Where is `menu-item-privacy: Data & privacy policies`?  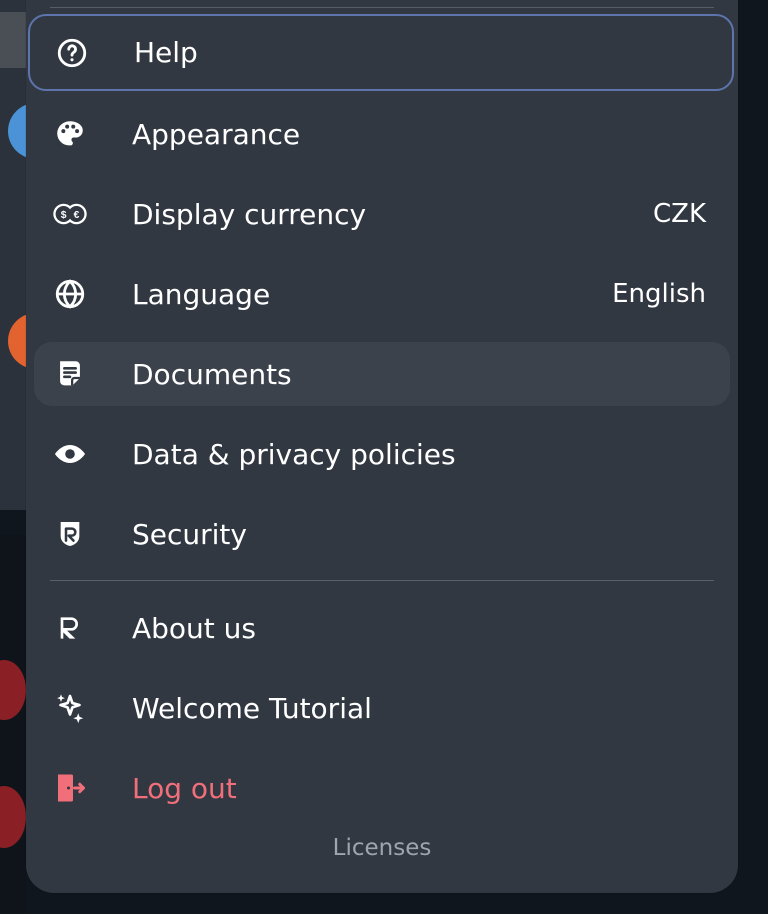 menu-item-privacy: Data & privacy policies is located at coordinates (382, 454).